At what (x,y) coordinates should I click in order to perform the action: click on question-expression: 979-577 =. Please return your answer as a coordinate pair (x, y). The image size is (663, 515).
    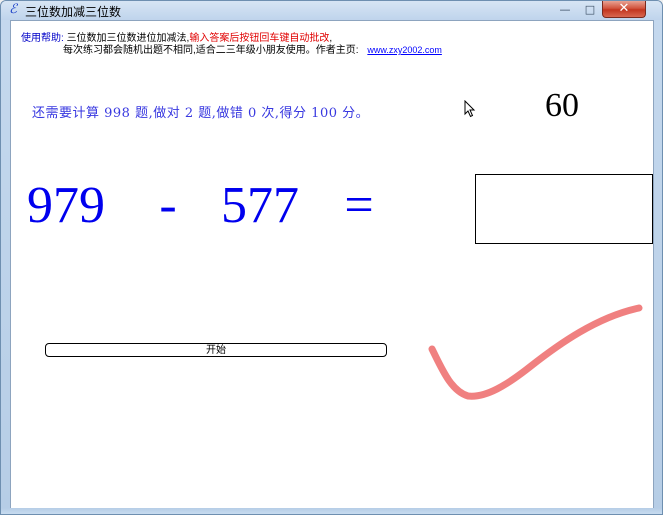
    Looking at the image, I should click on (203, 206).